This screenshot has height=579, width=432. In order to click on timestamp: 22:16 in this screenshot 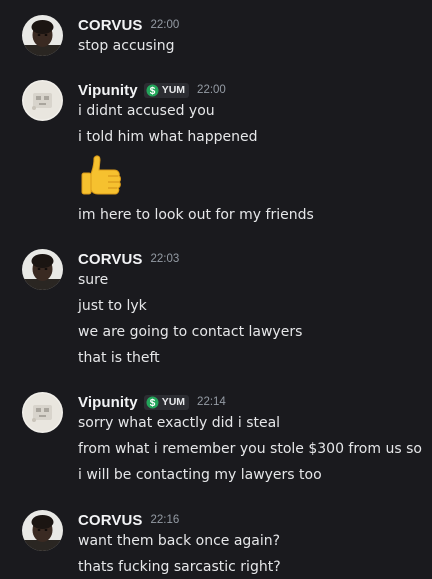, I will do `click(165, 520)`.